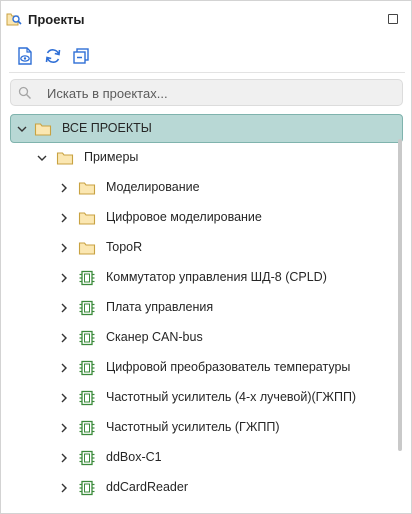 The image size is (412, 514). Describe the element at coordinates (153, 187) in the screenshot. I see `tree-item-label: Моделирование` at that location.